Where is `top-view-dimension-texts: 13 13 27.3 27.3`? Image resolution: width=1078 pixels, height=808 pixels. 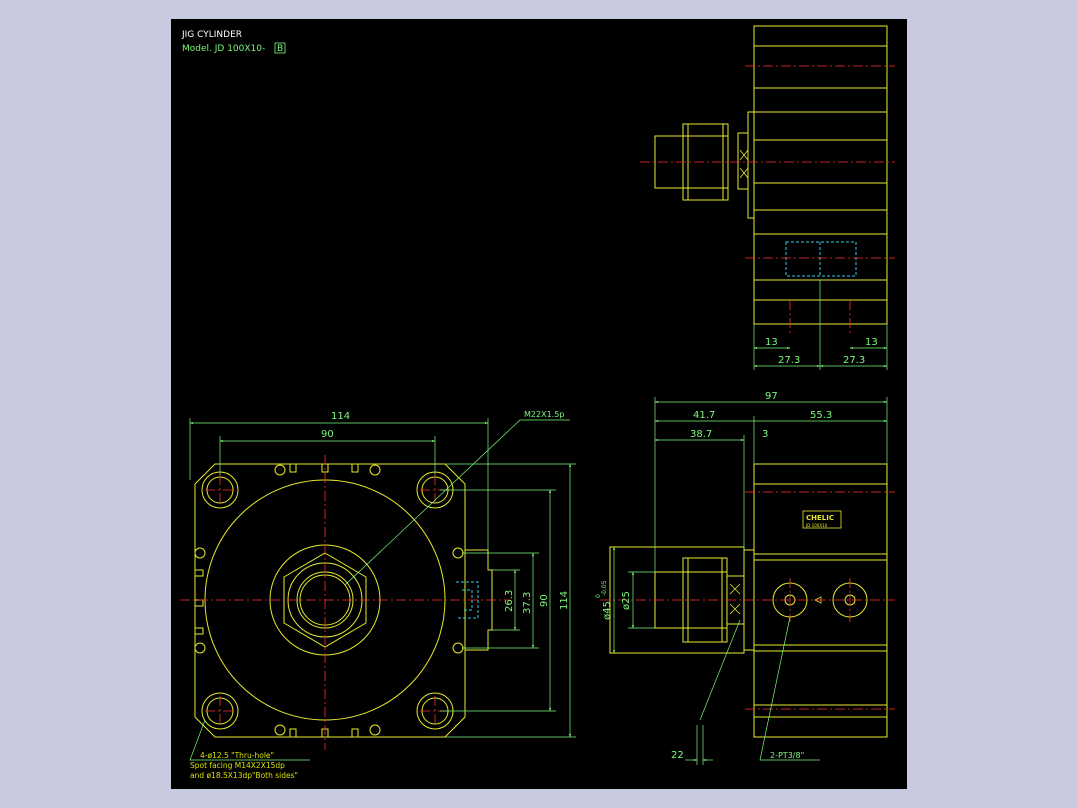
top-view-dimension-texts: 13 13 27.3 27.3 is located at coordinates (821, 351).